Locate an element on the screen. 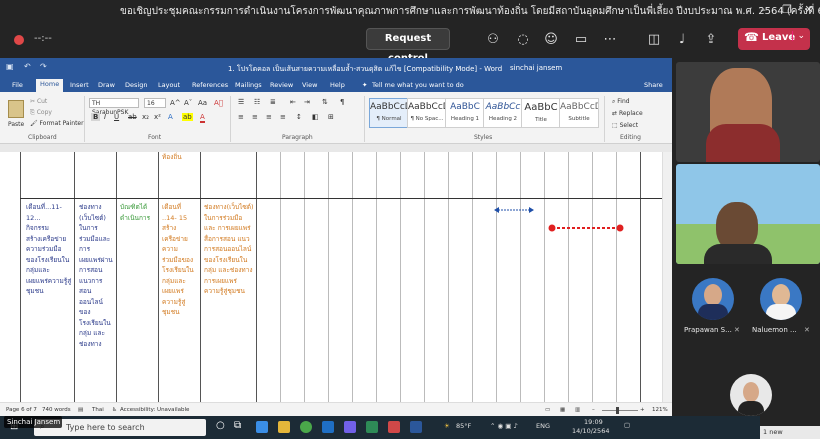  leave-button: ☎ Leave ⌄ is located at coordinates (774, 39).